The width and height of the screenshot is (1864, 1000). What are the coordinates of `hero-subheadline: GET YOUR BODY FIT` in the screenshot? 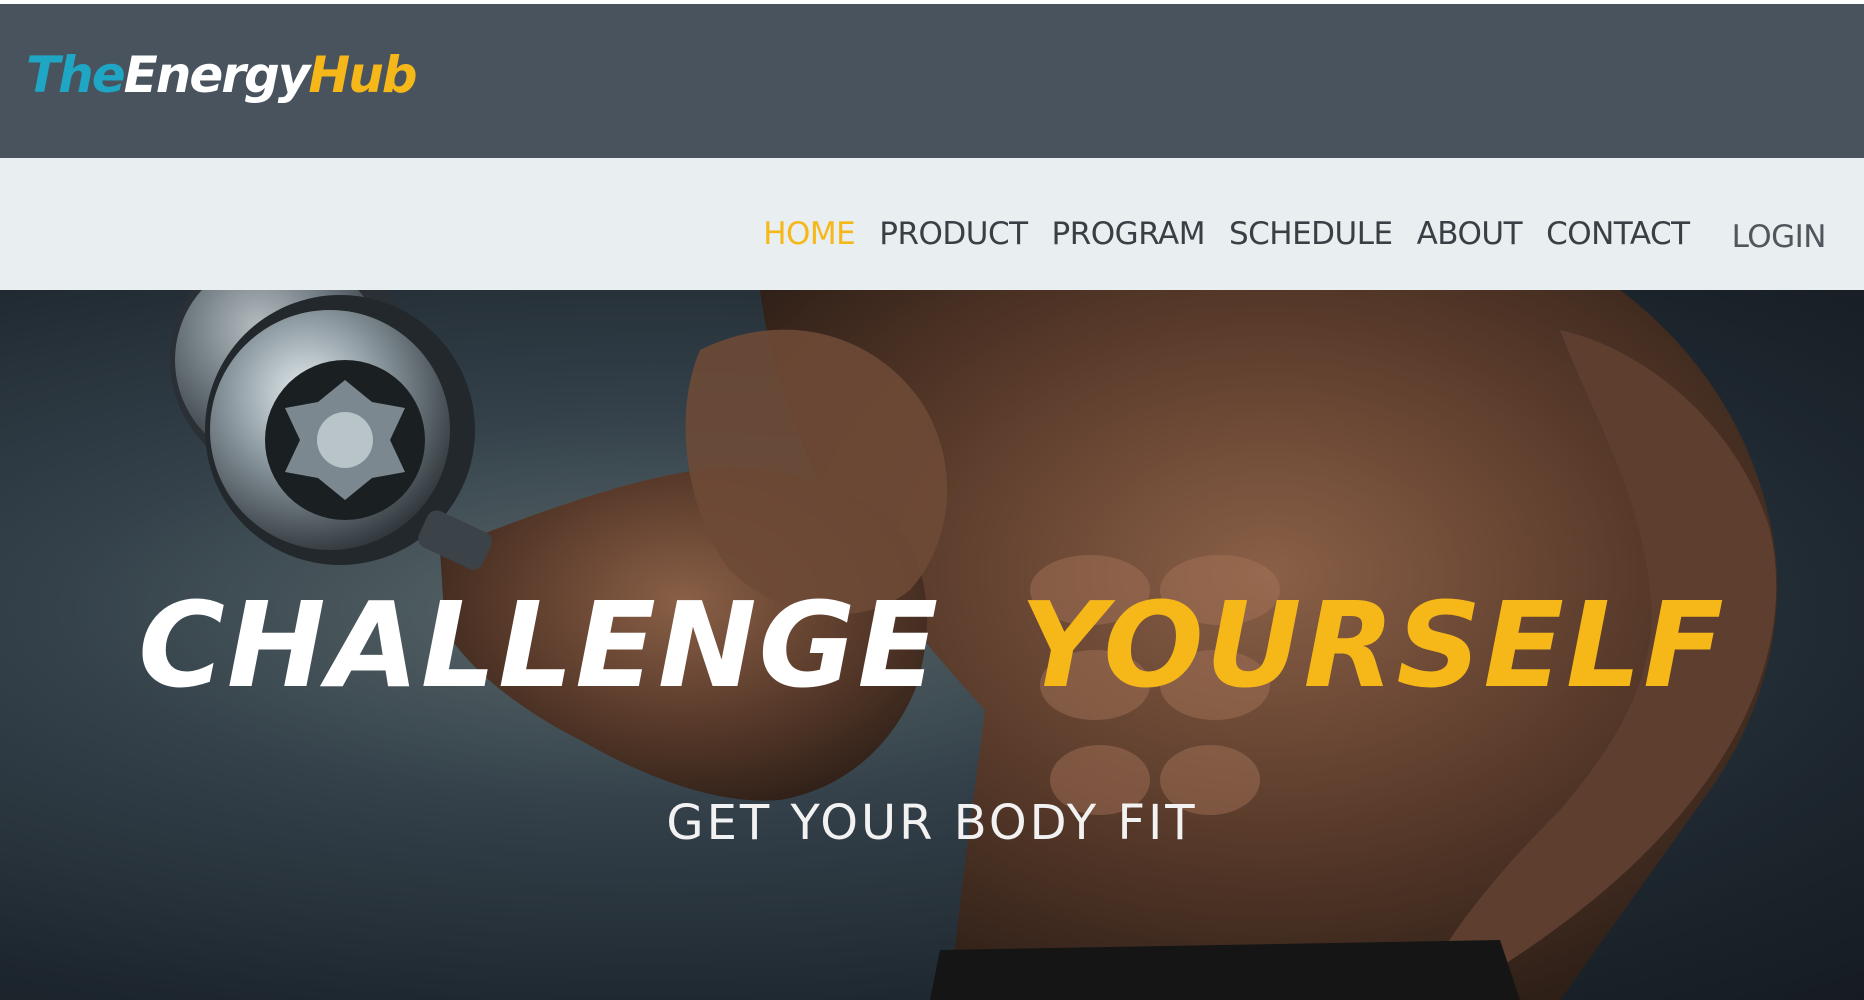 It's located at (932, 823).